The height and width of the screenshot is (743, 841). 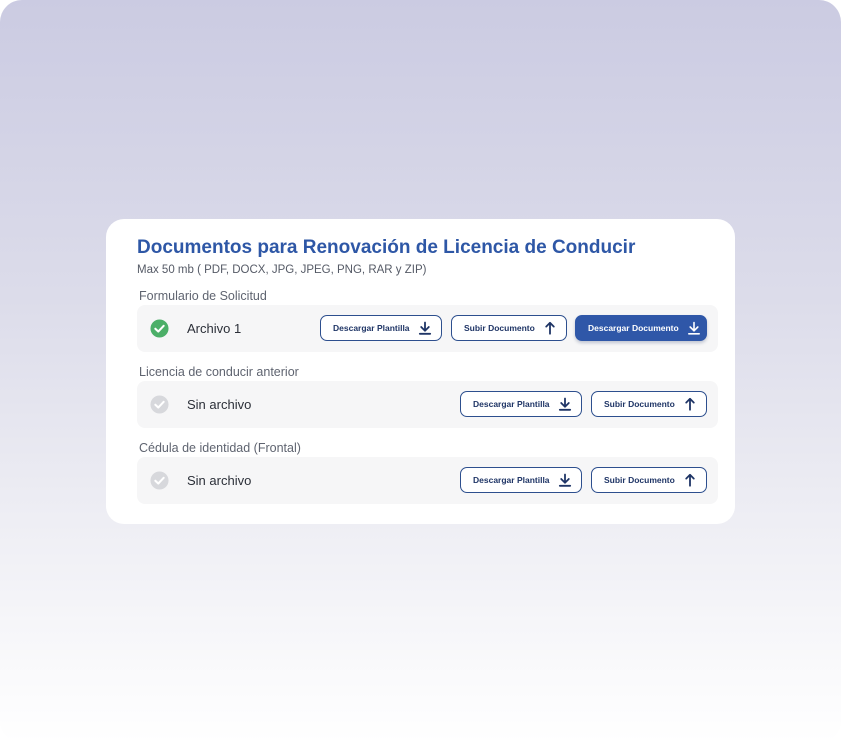 I want to click on section-label-cedula: Cédula de identidad (Frontal), so click(x=220, y=448).